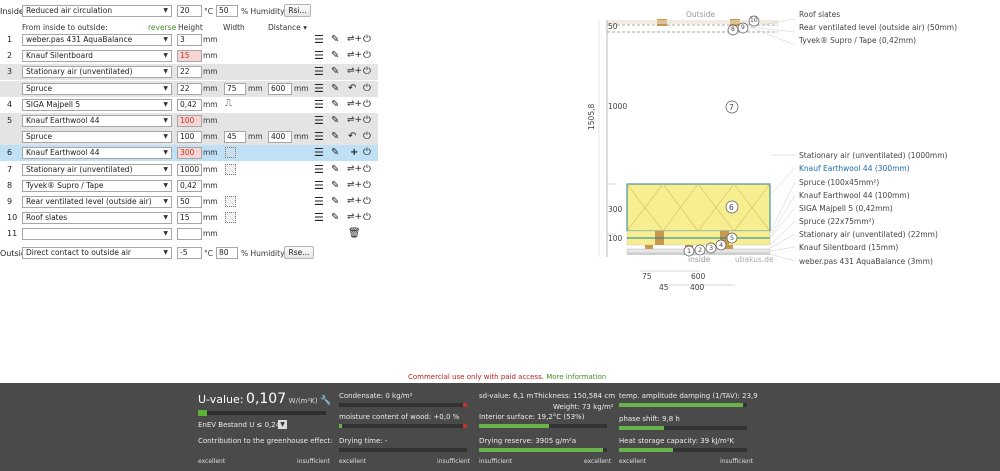  What do you see at coordinates (280, 137) in the screenshot?
I see `layer-distance-input: 400` at bounding box center [280, 137].